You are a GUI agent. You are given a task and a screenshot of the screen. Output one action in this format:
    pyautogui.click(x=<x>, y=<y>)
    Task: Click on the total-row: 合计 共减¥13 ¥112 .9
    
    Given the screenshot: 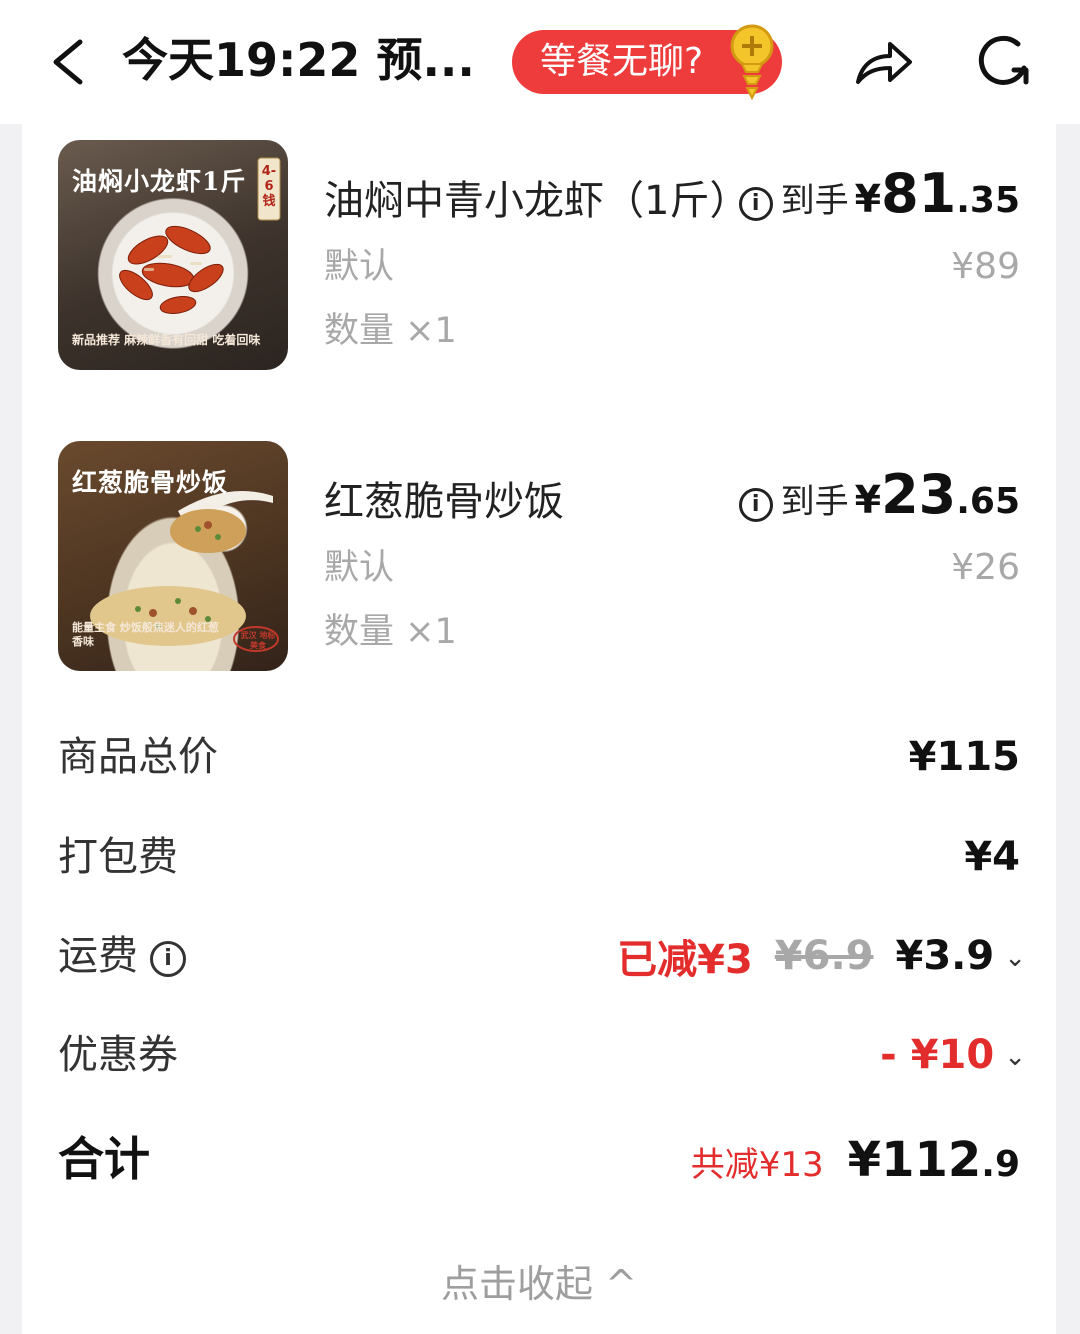 What is the action you would take?
    pyautogui.click(x=539, y=1159)
    